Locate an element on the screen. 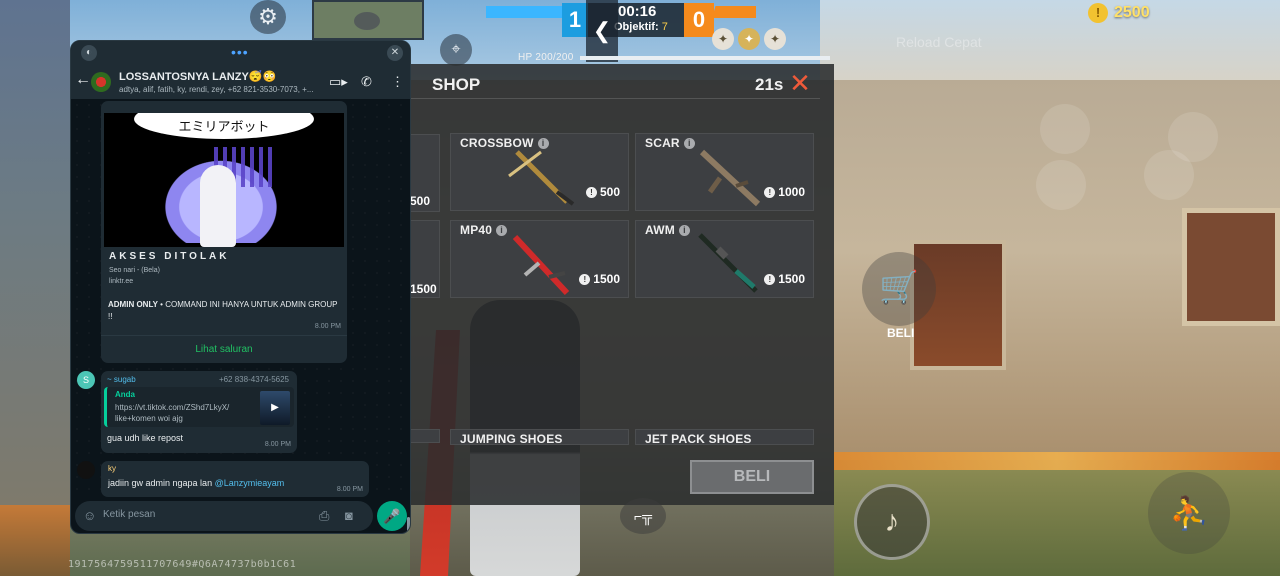  squad-icons: ✦ ✦ ✦ is located at coordinates (749, 39).